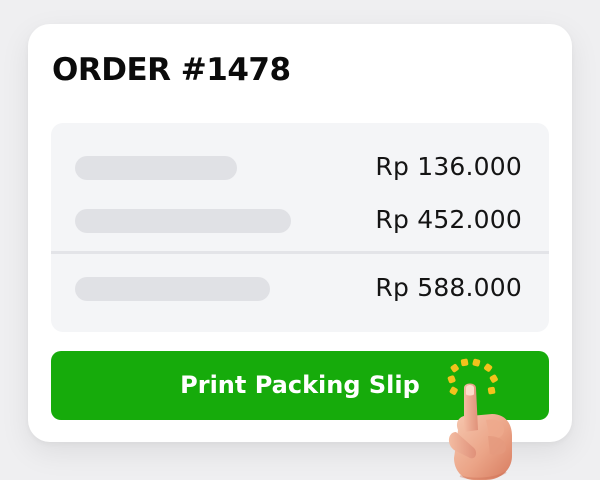  Describe the element at coordinates (448, 219) in the screenshot. I see `line-item-price: Rp 452.000` at that location.